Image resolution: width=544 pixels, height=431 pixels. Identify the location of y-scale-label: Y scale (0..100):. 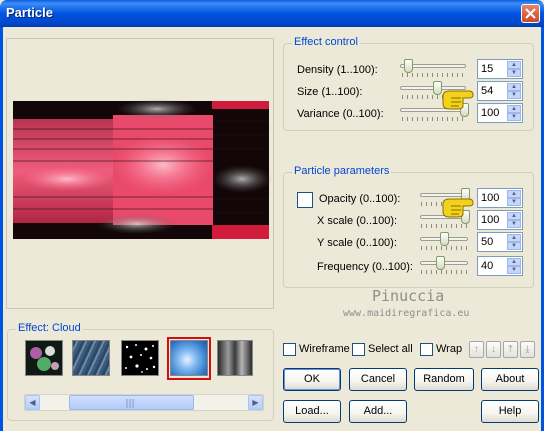
(357, 243).